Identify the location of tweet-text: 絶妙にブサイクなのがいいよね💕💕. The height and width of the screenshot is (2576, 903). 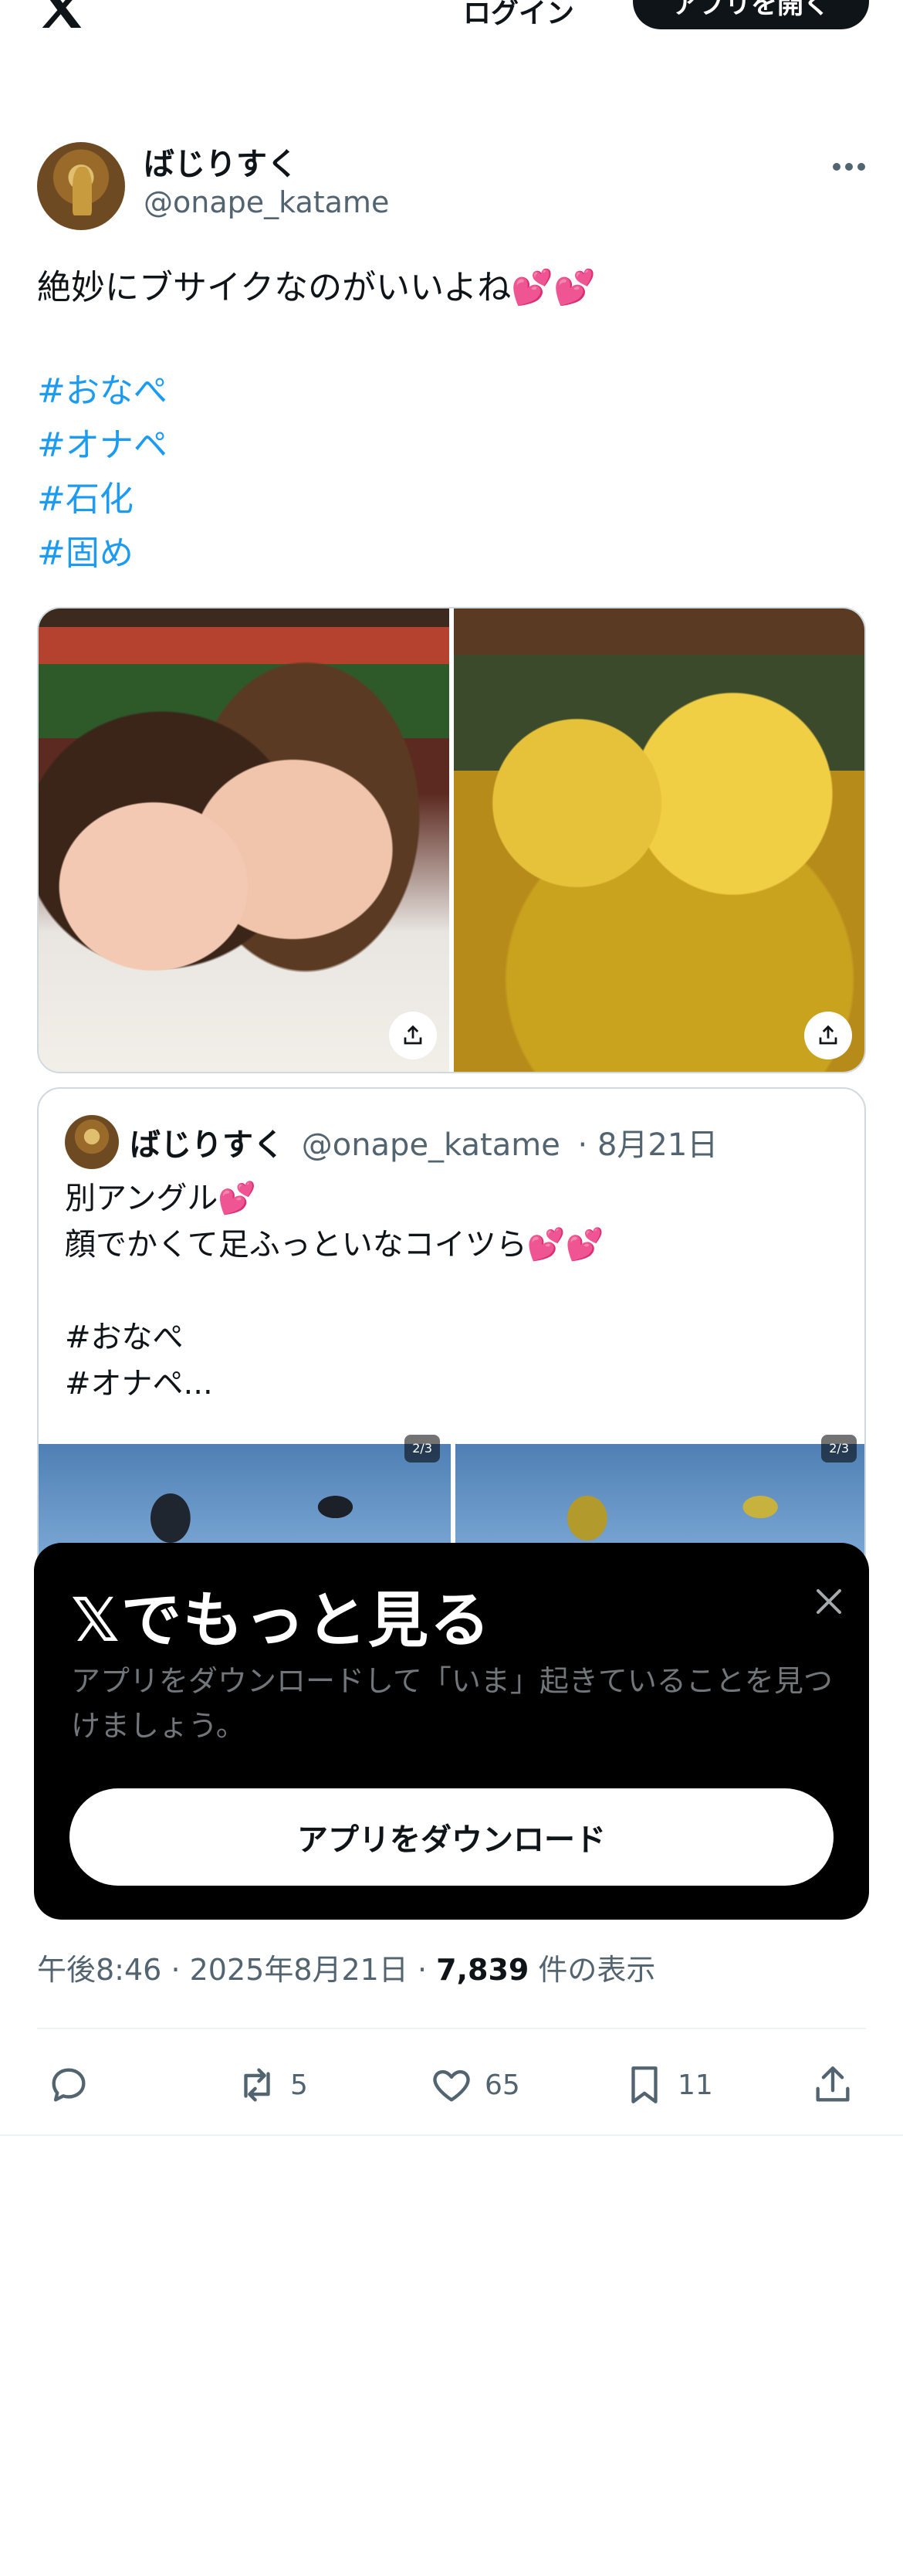
(317, 287).